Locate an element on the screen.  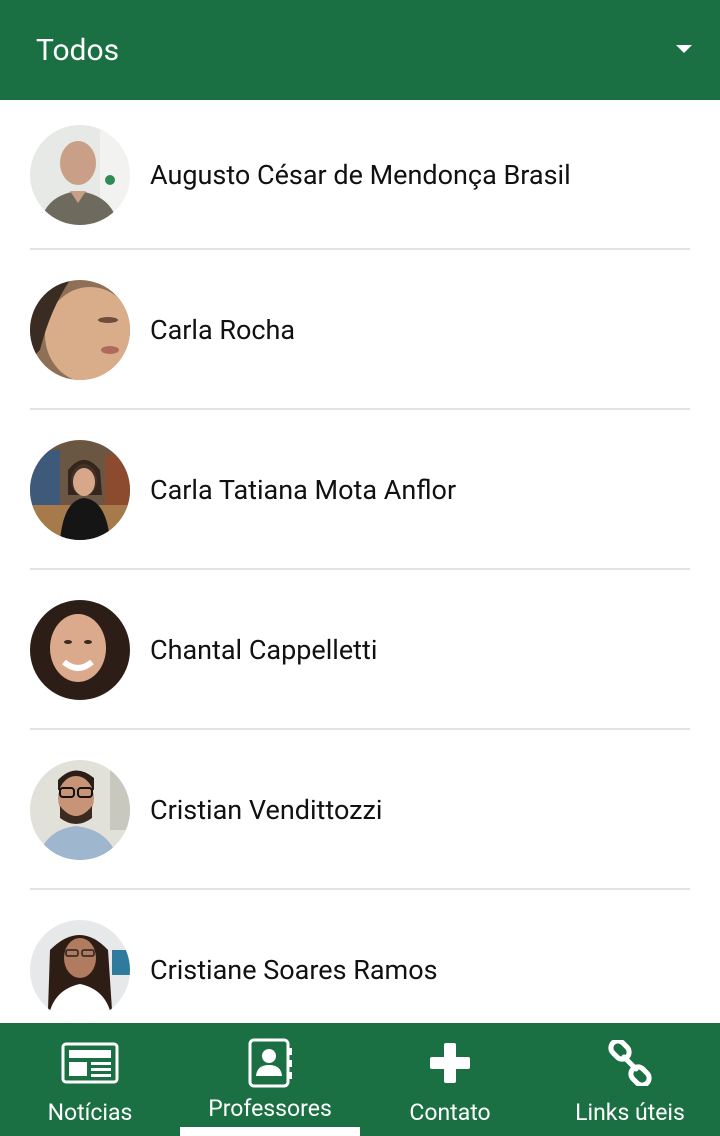
professor-name: Carla Tatiana Mota Anflor is located at coordinates (303, 490).